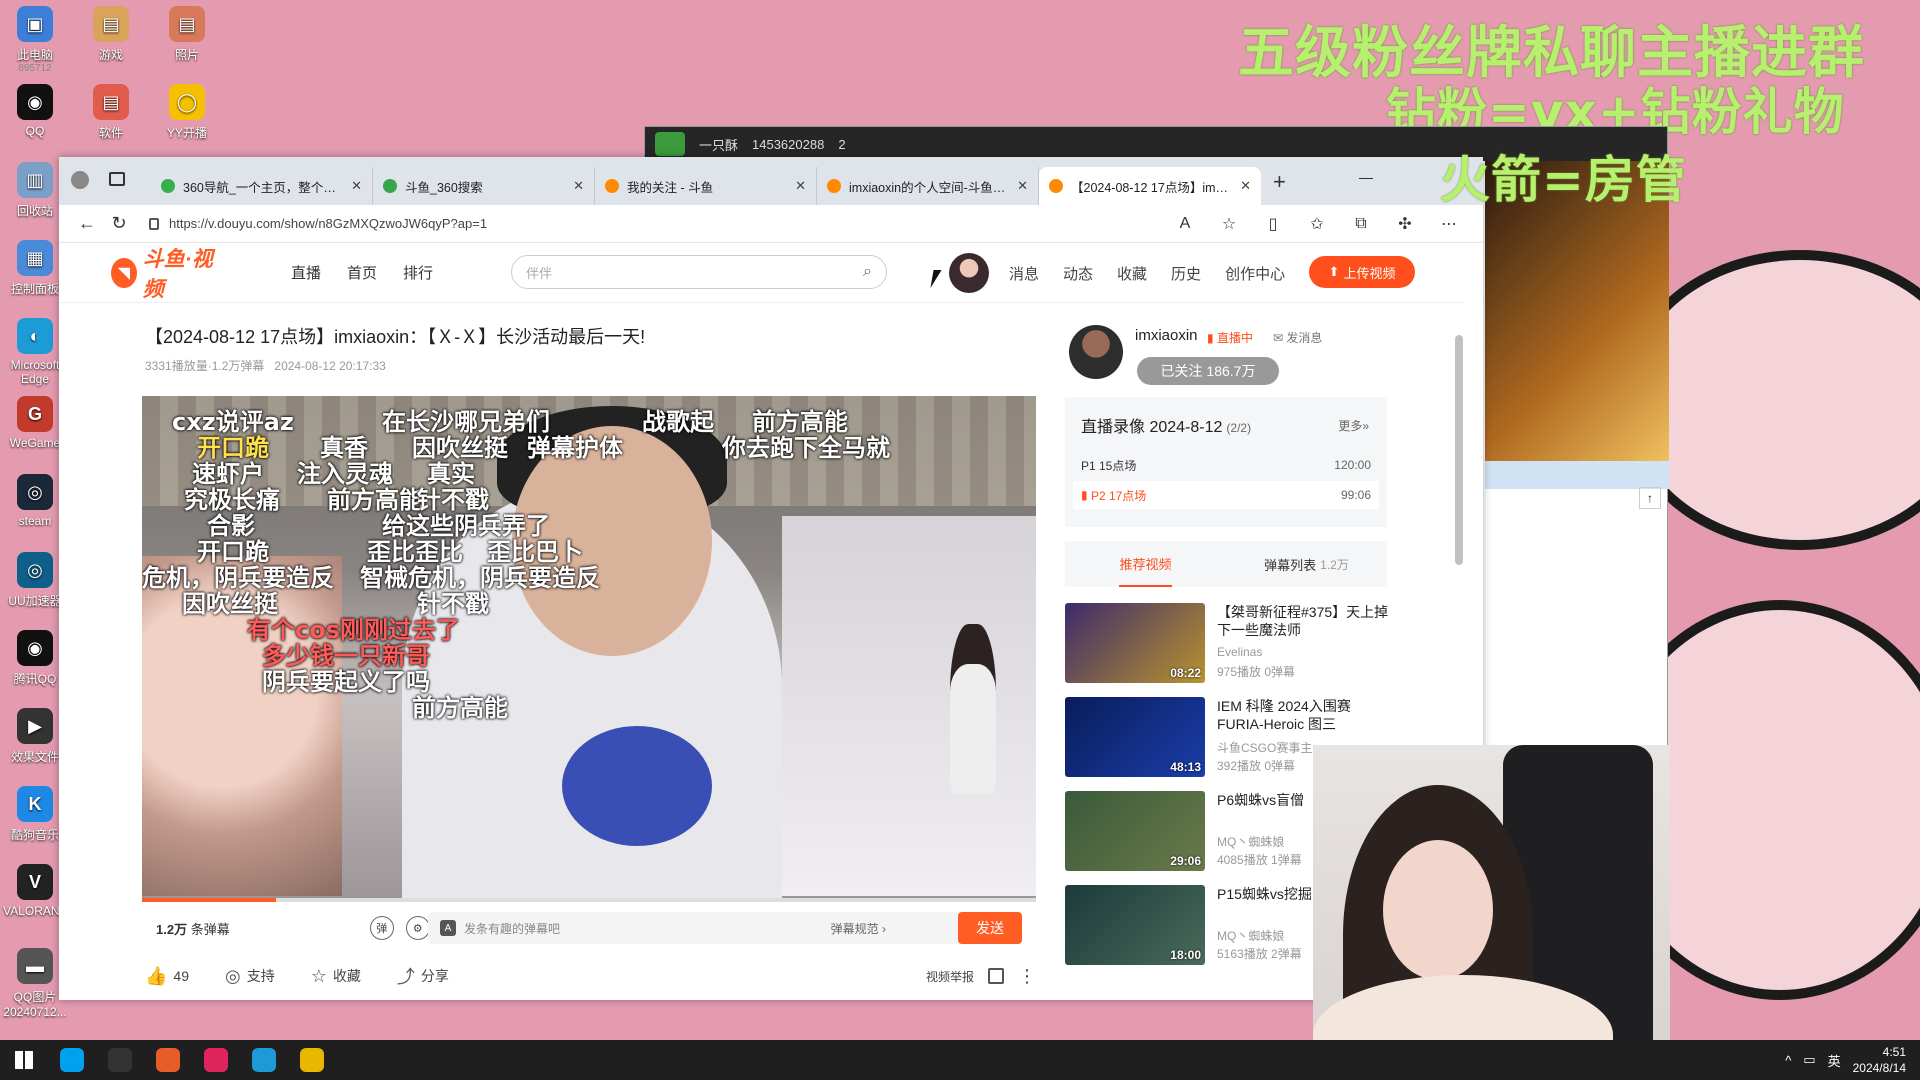 The image size is (1920, 1080). Describe the element at coordinates (1226, 465) in the screenshot. I see `recording-item: P1 15点场 120:00` at that location.